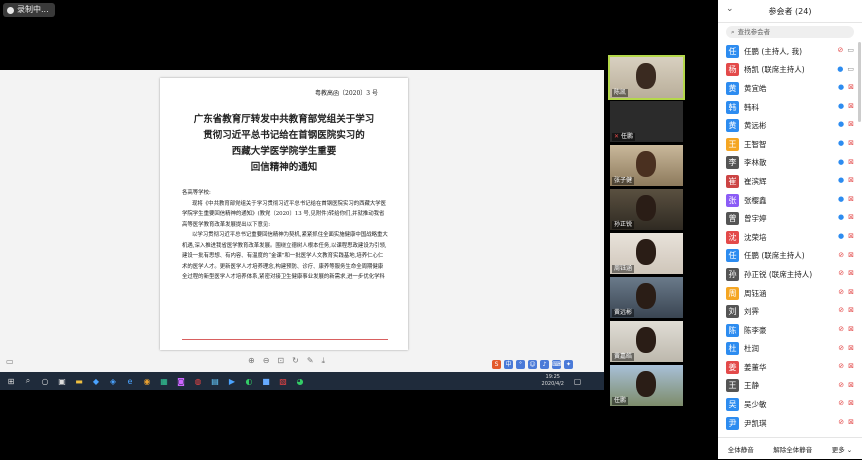  What do you see at coordinates (96, 381) in the screenshot?
I see `app-icon: ◆` at bounding box center [96, 381].